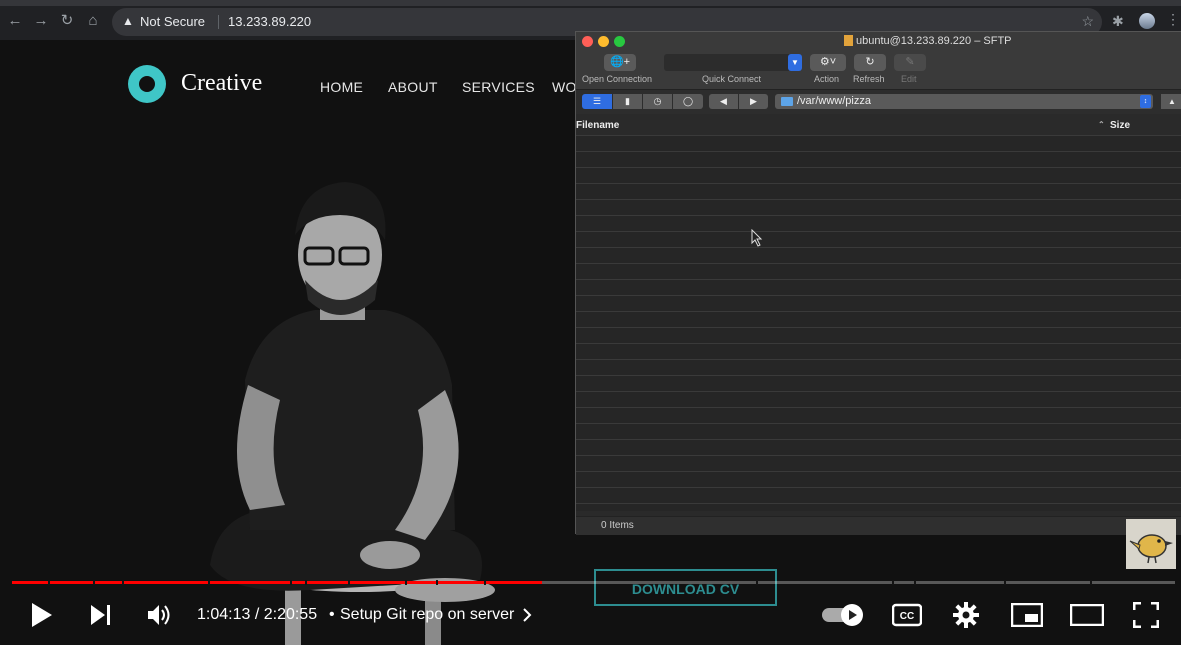 The width and height of the screenshot is (1181, 645). What do you see at coordinates (657, 101) in the screenshot?
I see `history-icon: ◷` at bounding box center [657, 101].